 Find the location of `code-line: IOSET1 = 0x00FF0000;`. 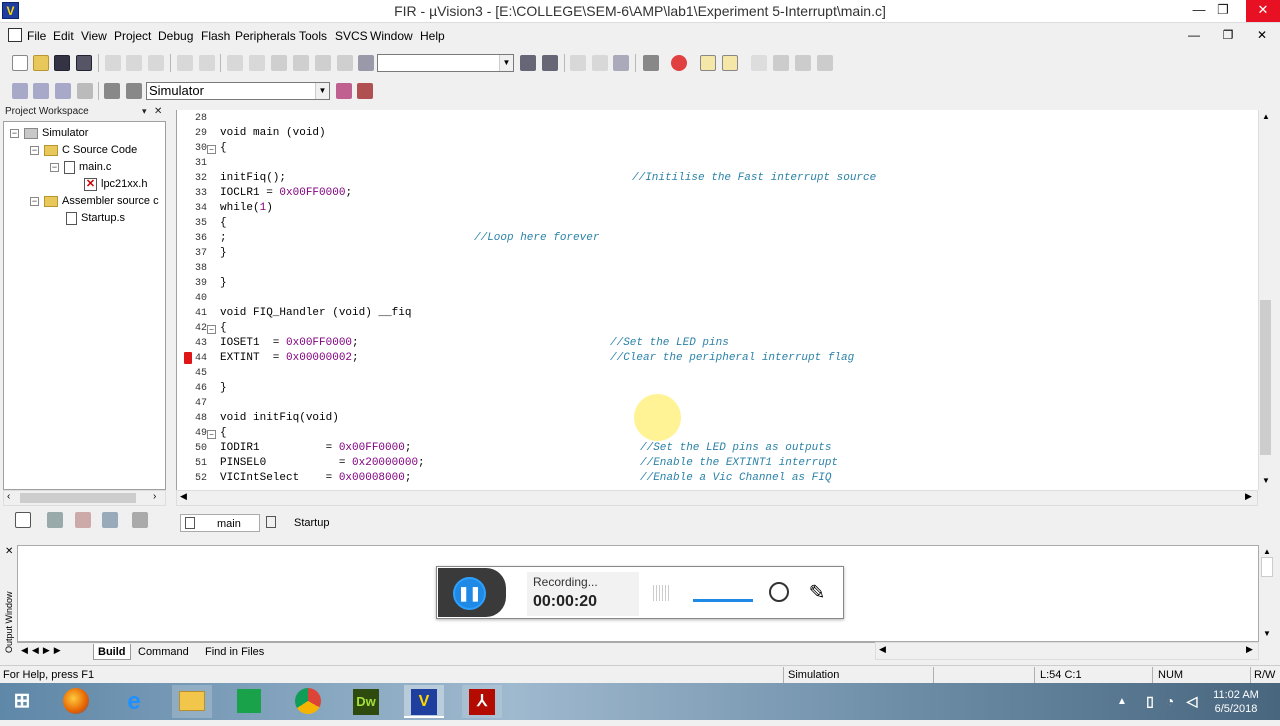

code-line: IOSET1 = 0x00FF0000; is located at coordinates (289, 343).